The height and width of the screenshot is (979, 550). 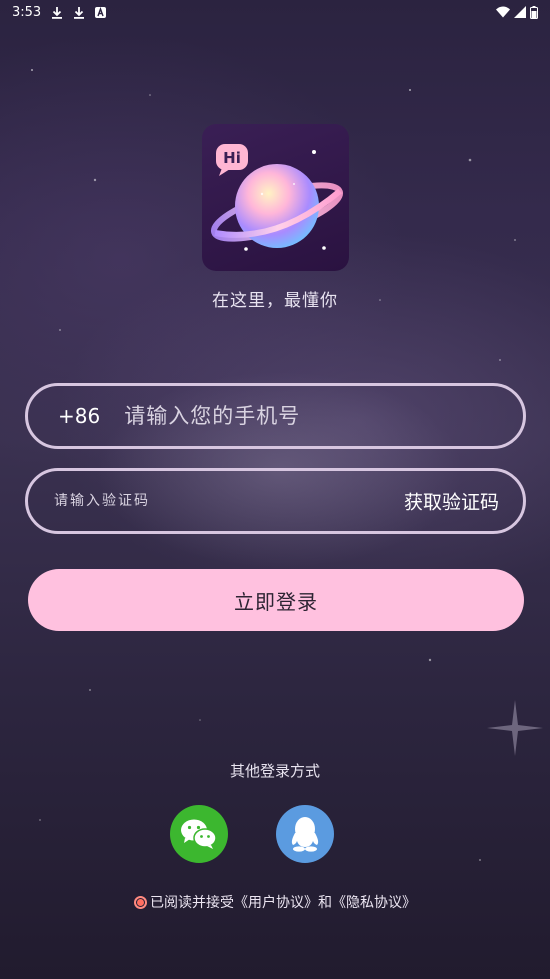 What do you see at coordinates (276, 600) in the screenshot?
I see `login-button: 立即登录` at bounding box center [276, 600].